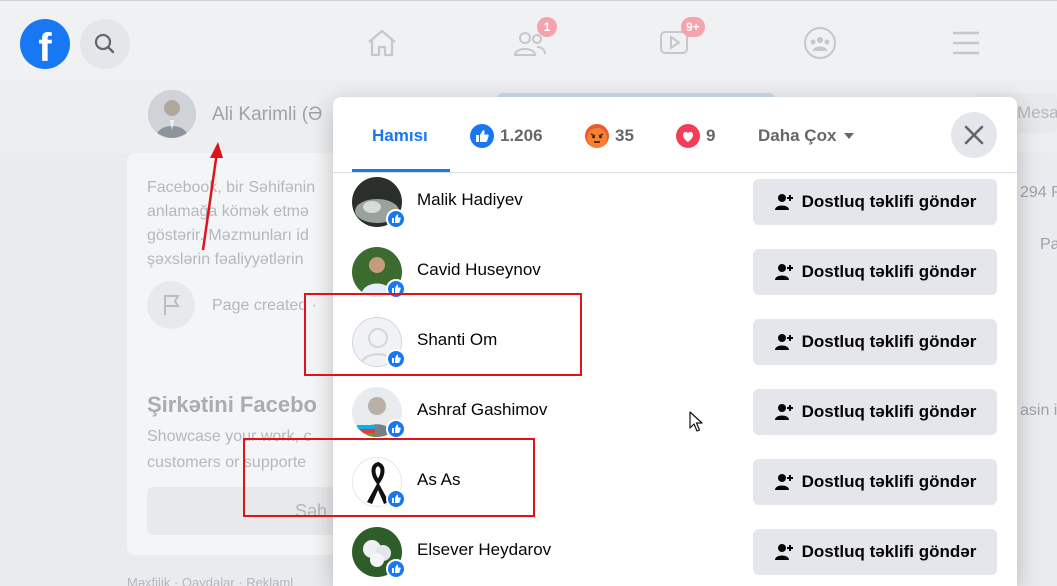 Image resolution: width=1057 pixels, height=586 pixels. What do you see at coordinates (1038, 410) in the screenshot?
I see `right-column-fragment: asin i` at bounding box center [1038, 410].